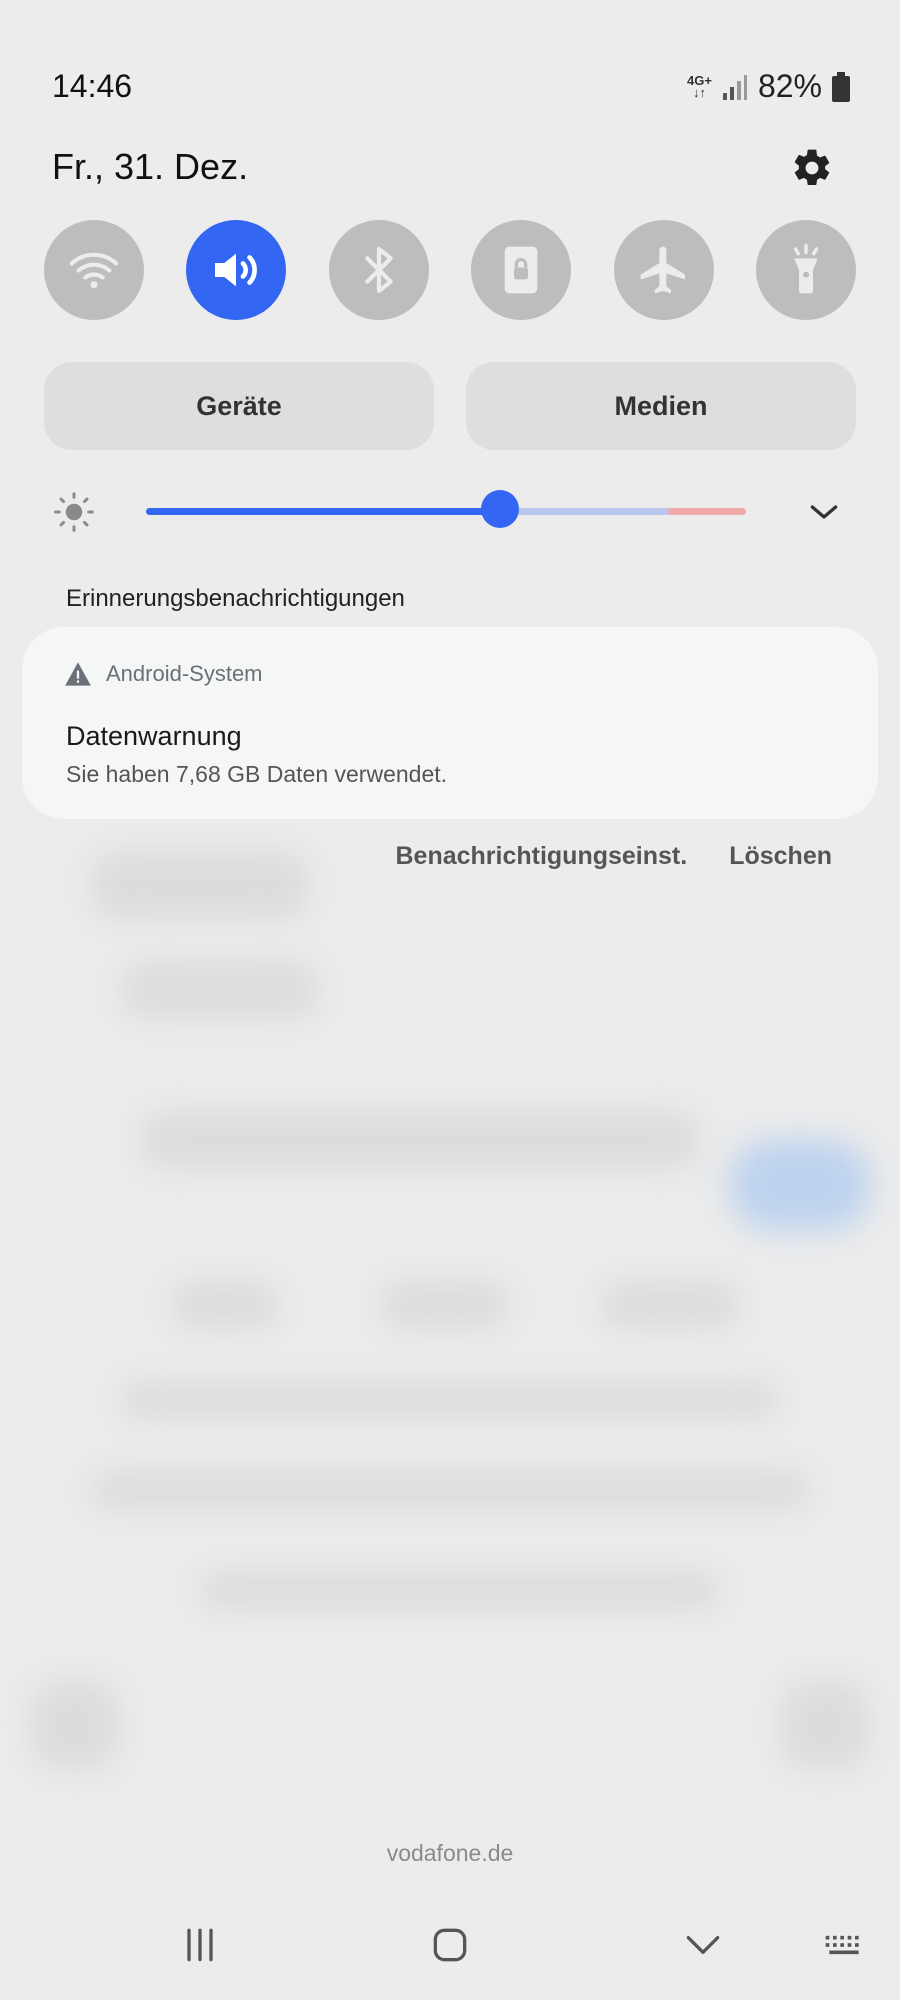 The image size is (900, 2000). I want to click on wifi-icon, so click(94, 270).